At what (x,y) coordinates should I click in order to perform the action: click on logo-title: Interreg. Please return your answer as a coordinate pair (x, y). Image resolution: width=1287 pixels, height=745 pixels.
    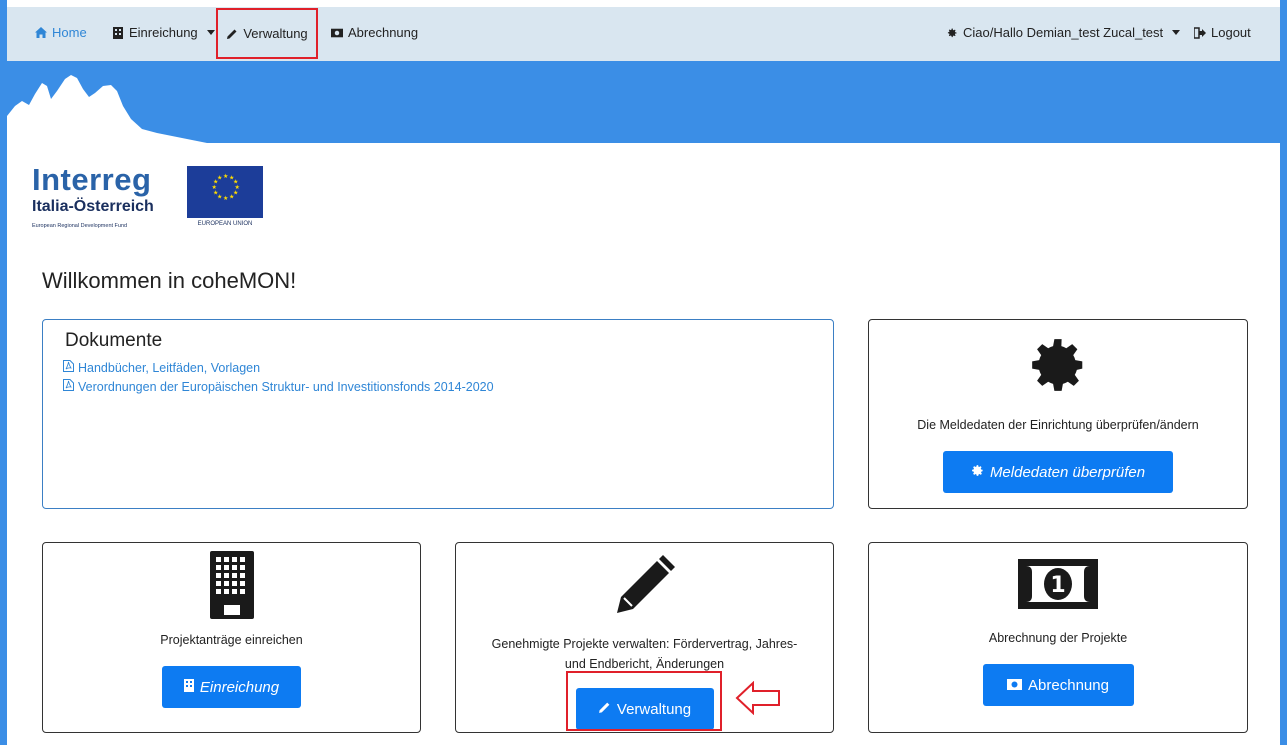
    Looking at the image, I should click on (92, 179).